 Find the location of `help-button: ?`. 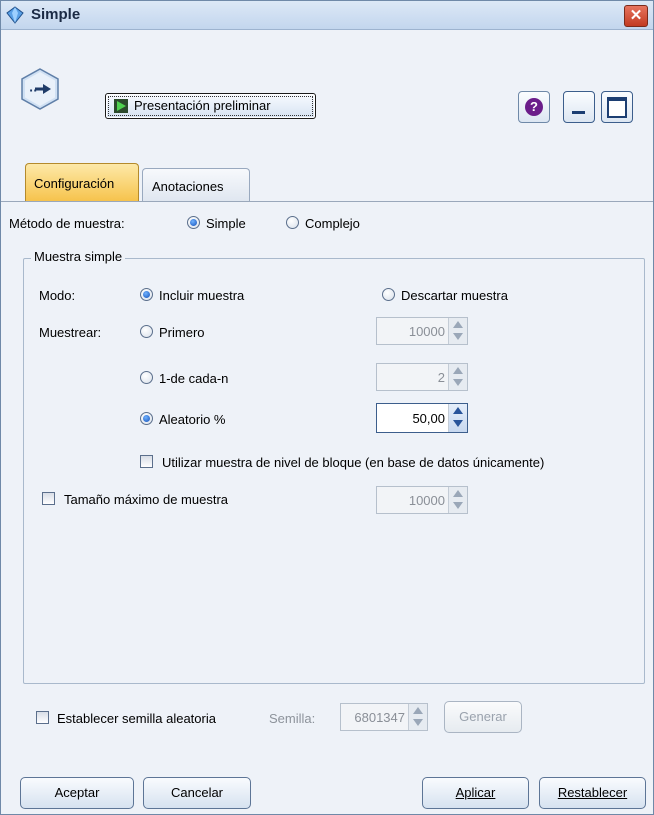

help-button: ? is located at coordinates (534, 107).